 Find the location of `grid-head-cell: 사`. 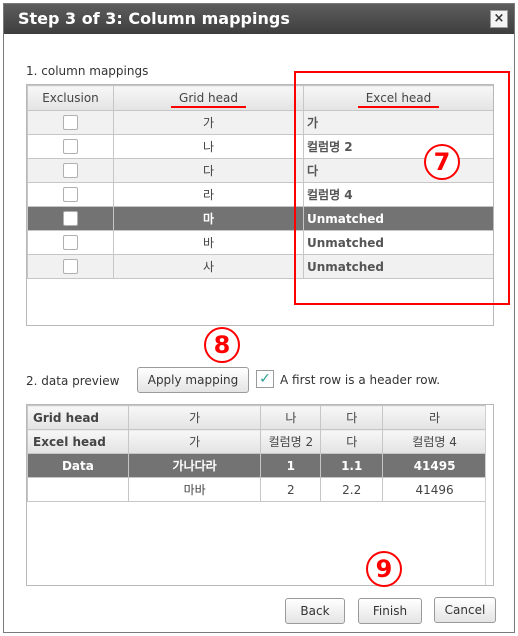

grid-head-cell: 사 is located at coordinates (208, 266).